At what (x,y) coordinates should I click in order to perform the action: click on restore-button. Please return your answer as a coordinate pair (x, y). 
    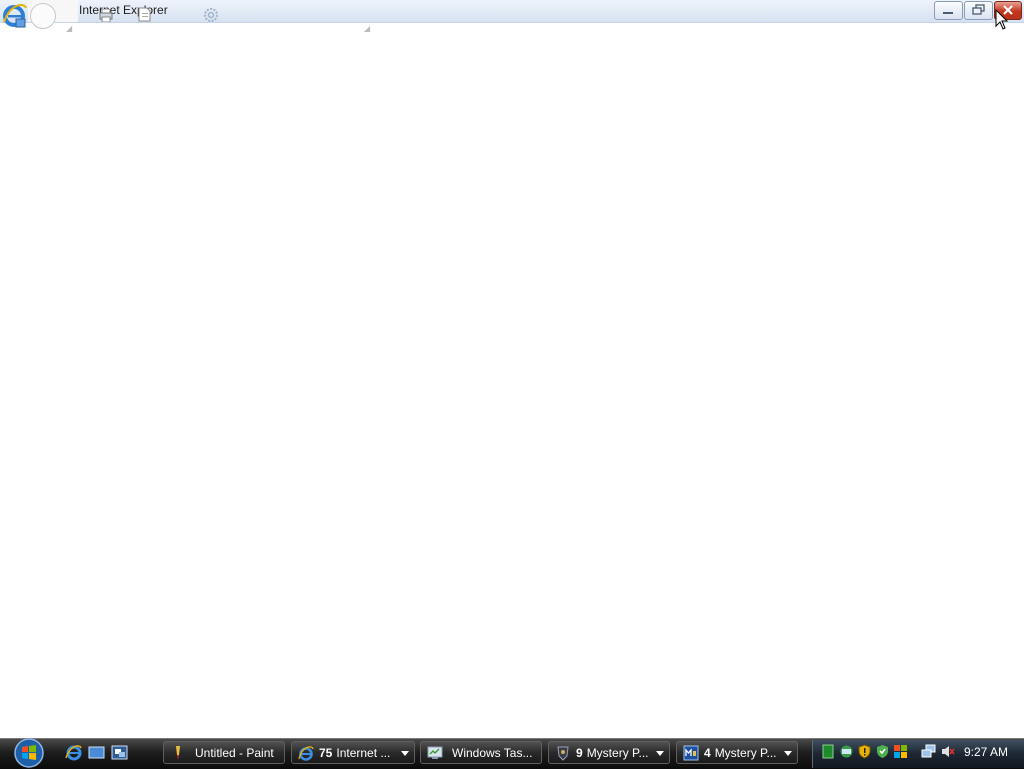
    Looking at the image, I should click on (978, 10).